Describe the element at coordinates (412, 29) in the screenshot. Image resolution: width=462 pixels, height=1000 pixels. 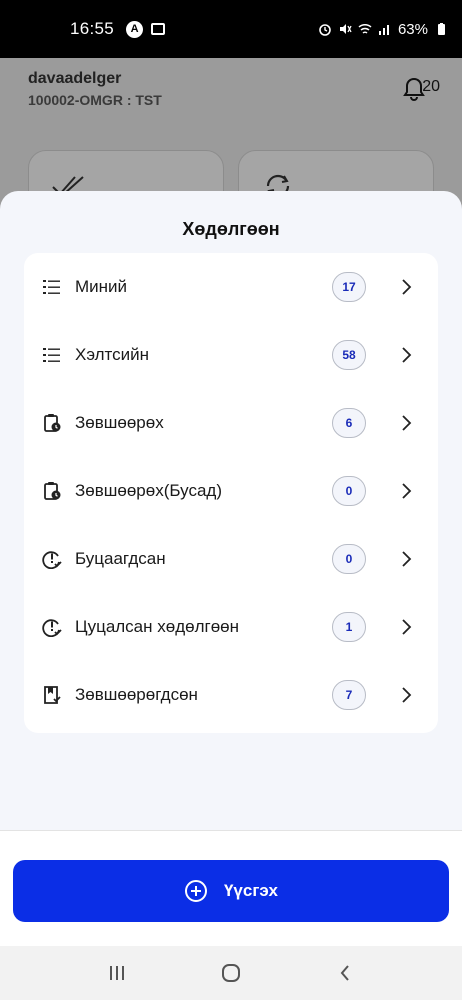
I see `battery-percent: 63%` at that location.